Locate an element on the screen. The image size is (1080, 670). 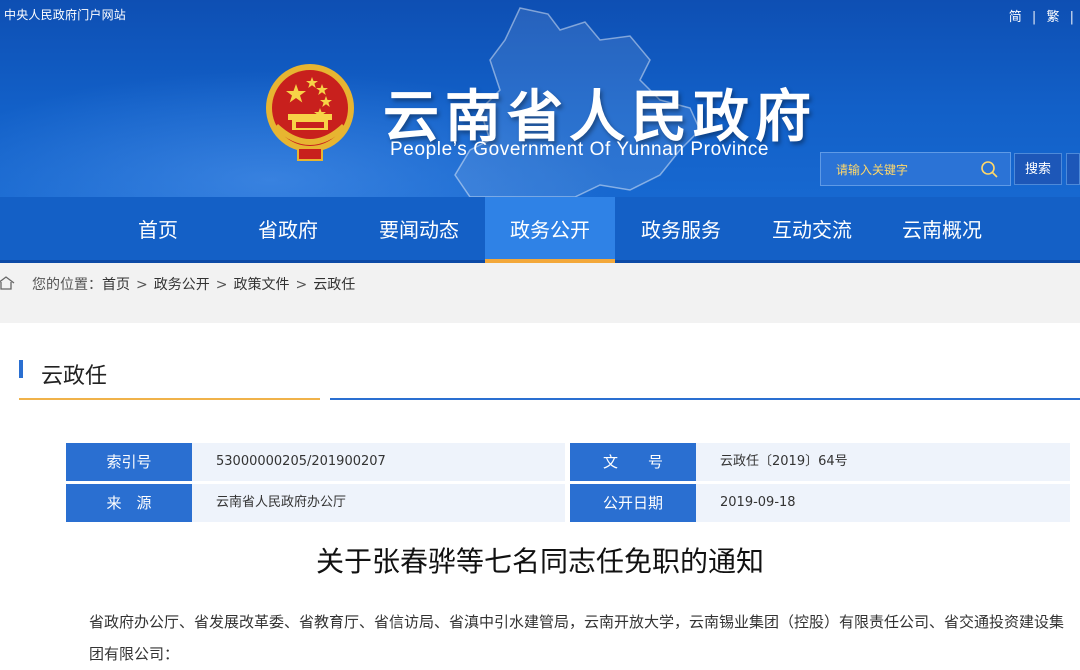
nav-item-gov-services: 政务服务 is located at coordinates (681, 230).